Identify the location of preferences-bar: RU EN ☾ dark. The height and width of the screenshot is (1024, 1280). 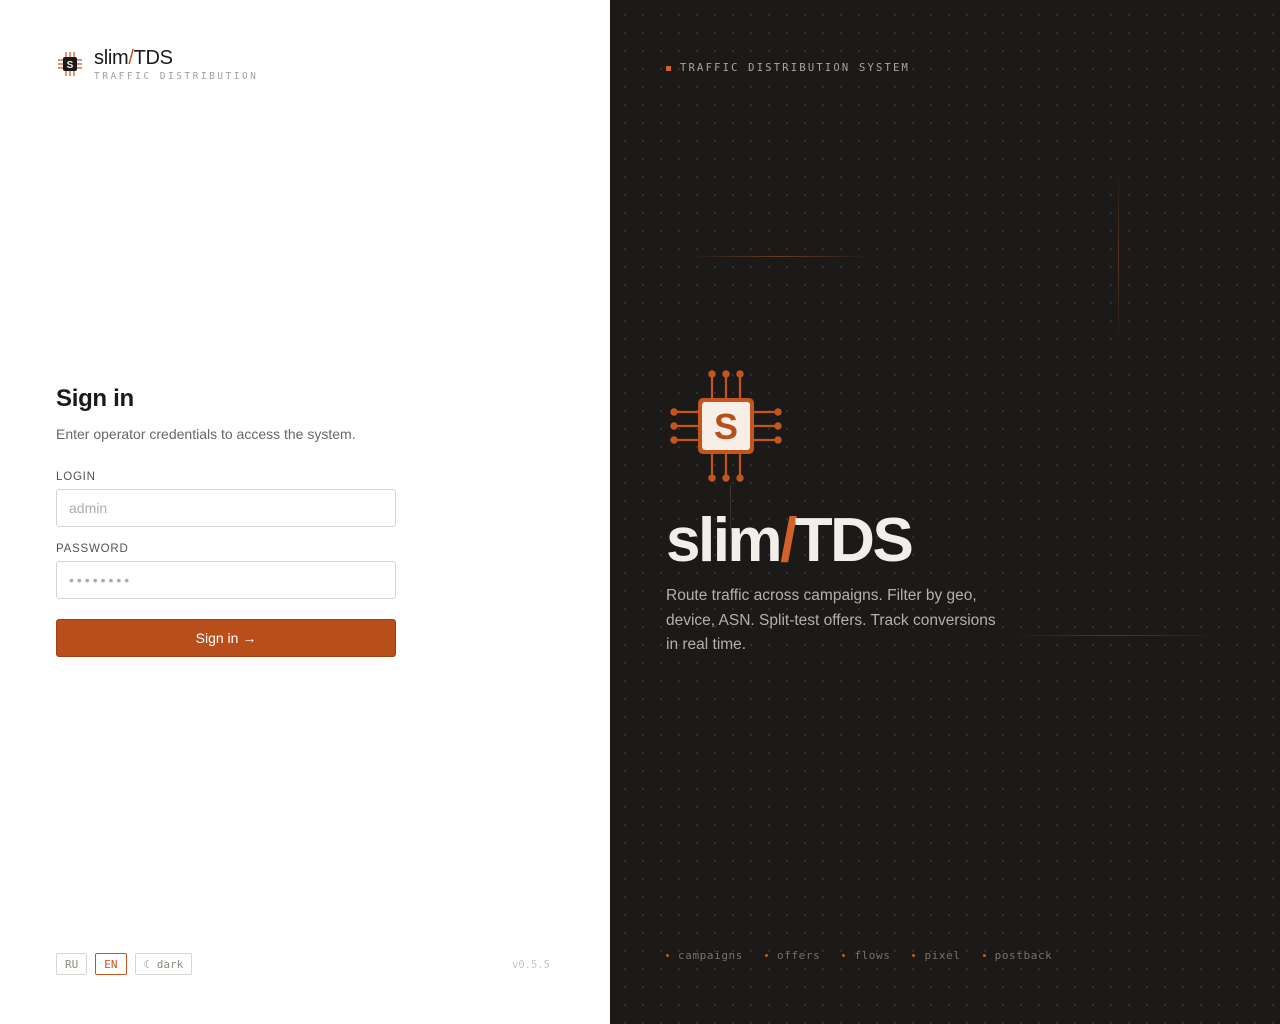
(124, 964).